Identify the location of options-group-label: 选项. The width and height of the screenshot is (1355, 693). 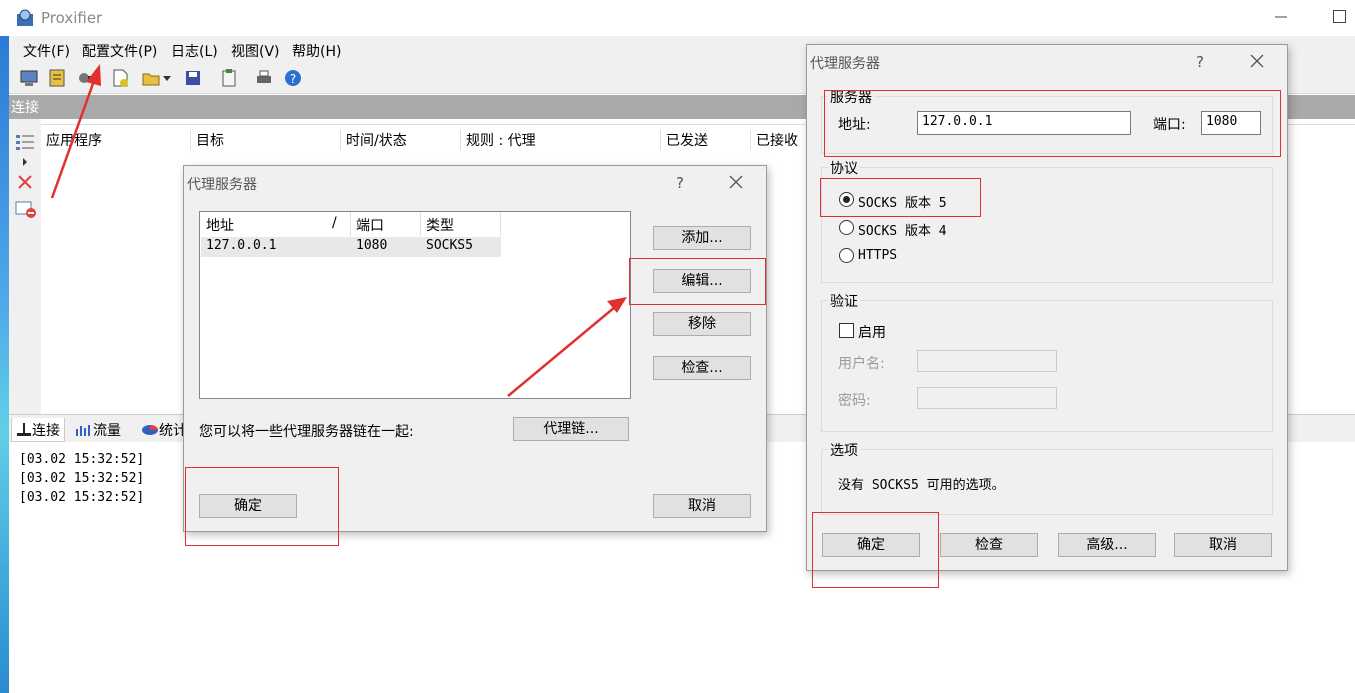
(844, 450).